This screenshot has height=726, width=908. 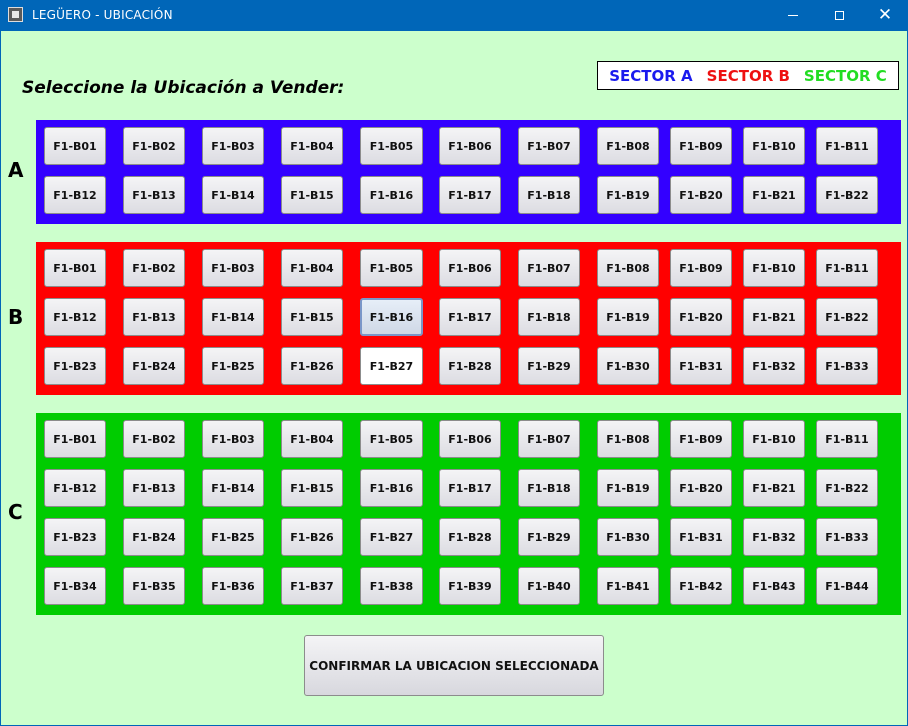 I want to click on seat-button: F1-B41, so click(x=628, y=586).